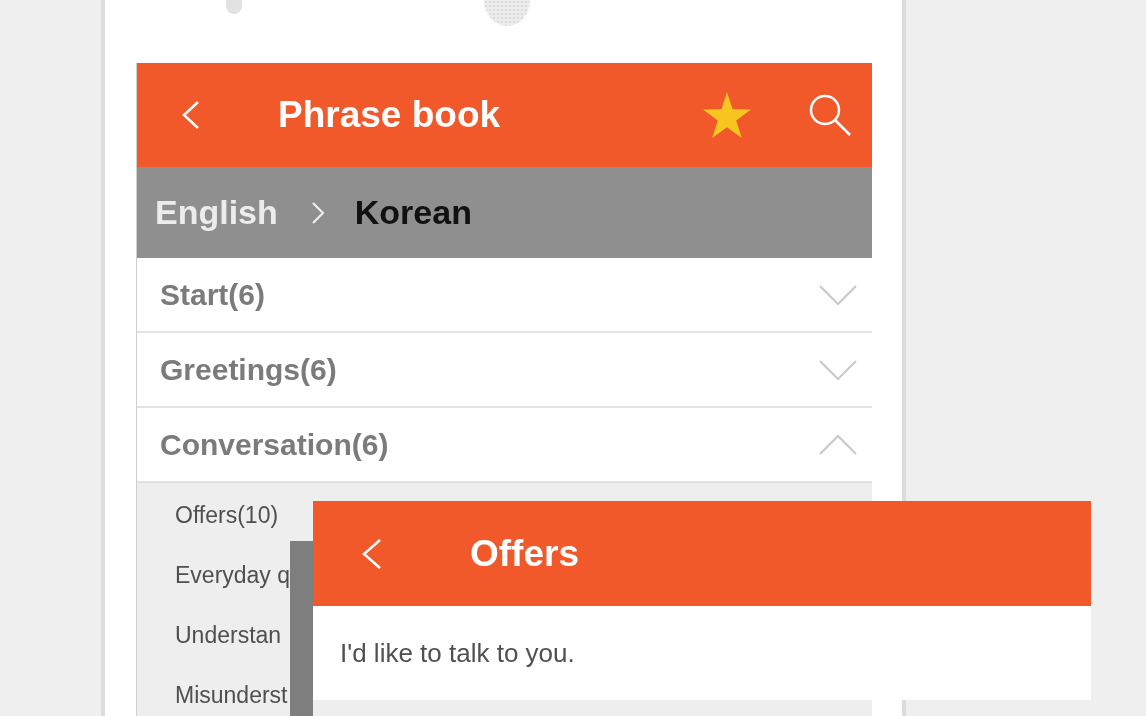 The image size is (1146, 716). I want to click on search-button, so click(830, 115).